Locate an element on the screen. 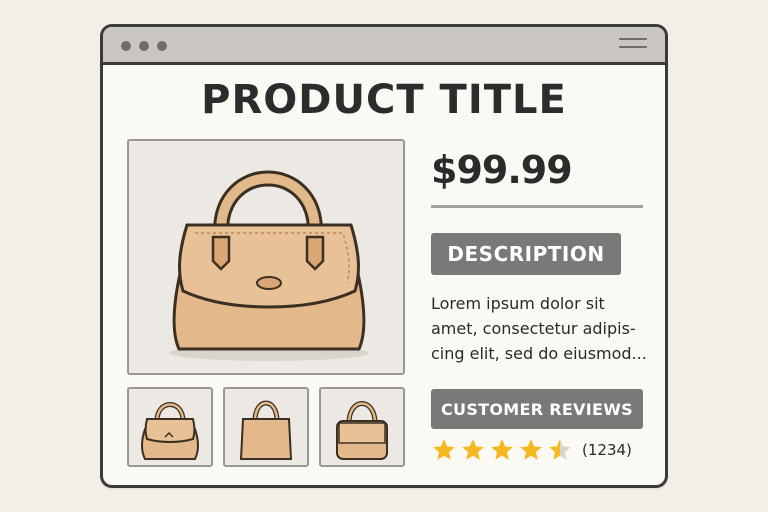 This screenshot has width=768, height=512. hamburger-menu-icon is located at coordinates (633, 45).